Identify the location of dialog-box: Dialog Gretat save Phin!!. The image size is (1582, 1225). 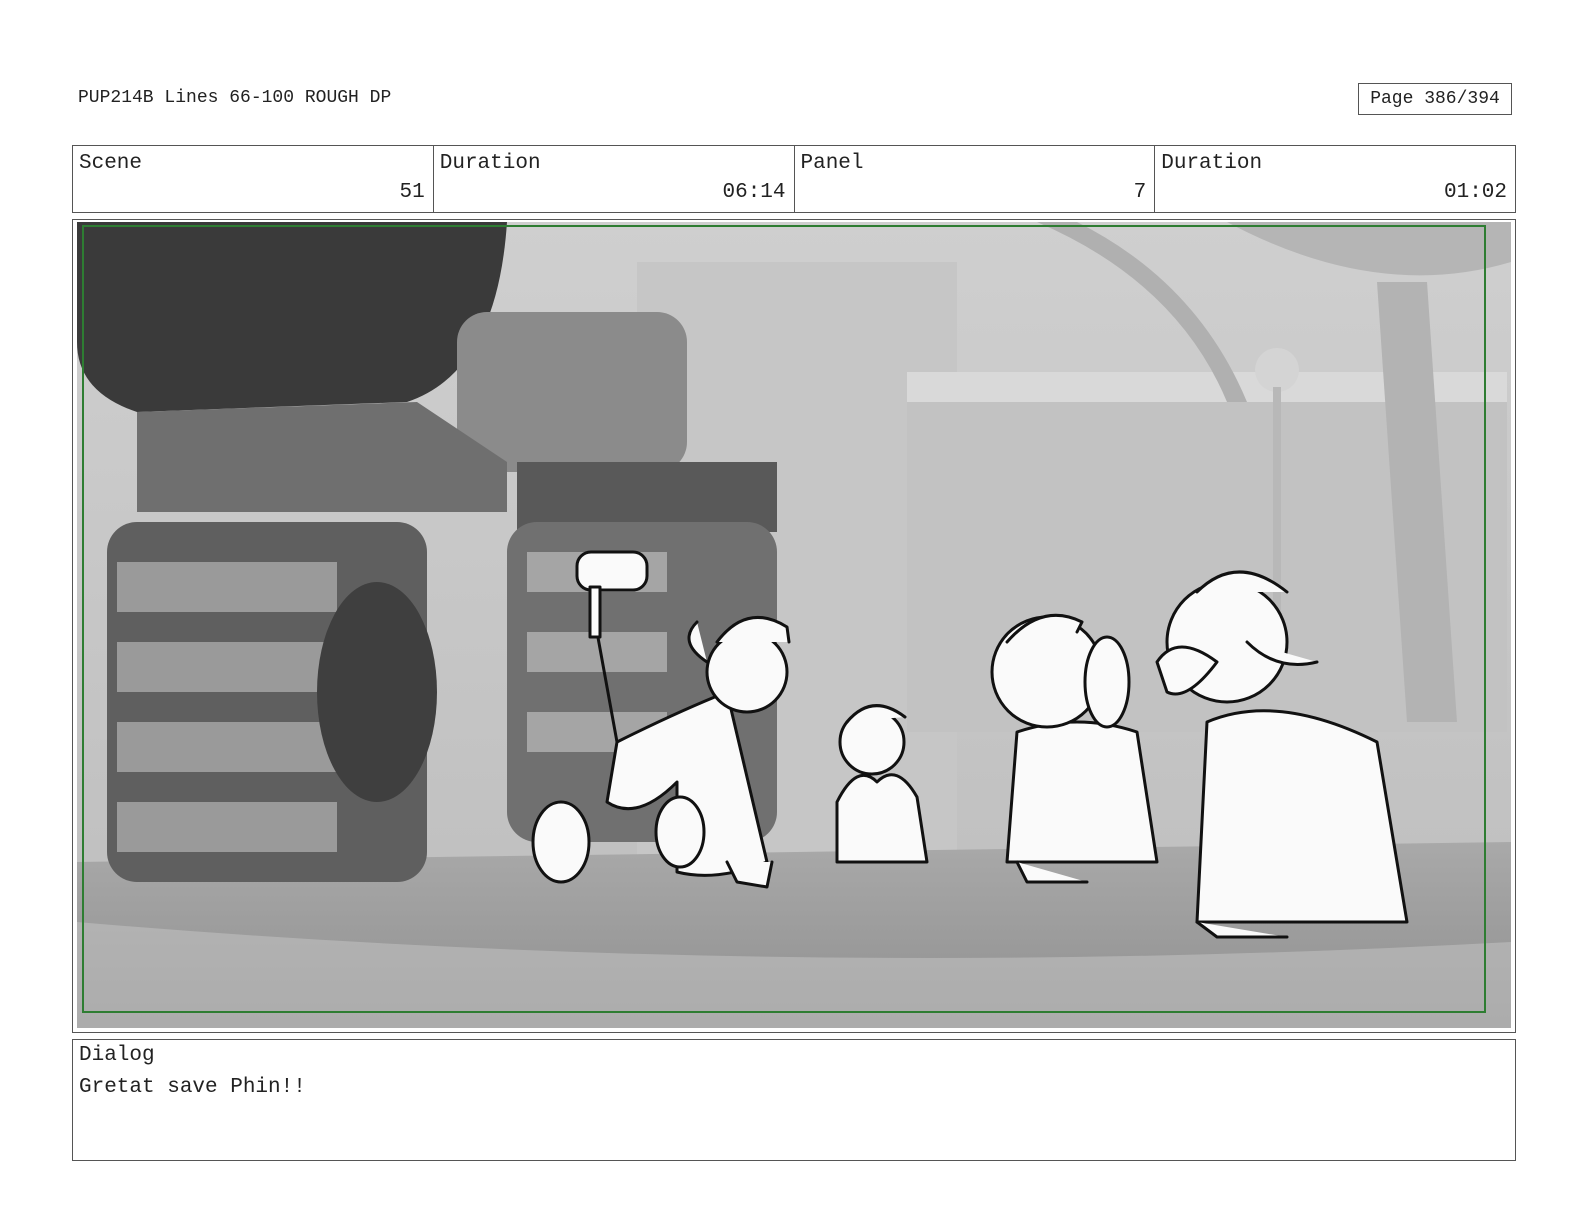
(794, 1100).